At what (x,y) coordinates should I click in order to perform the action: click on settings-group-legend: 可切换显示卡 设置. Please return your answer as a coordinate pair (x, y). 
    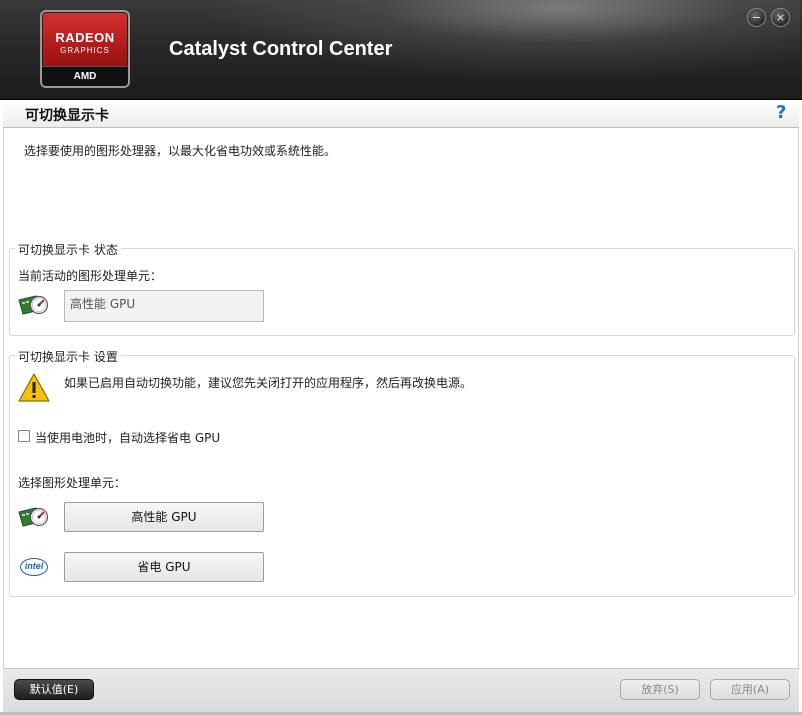
    Looking at the image, I should click on (68, 356).